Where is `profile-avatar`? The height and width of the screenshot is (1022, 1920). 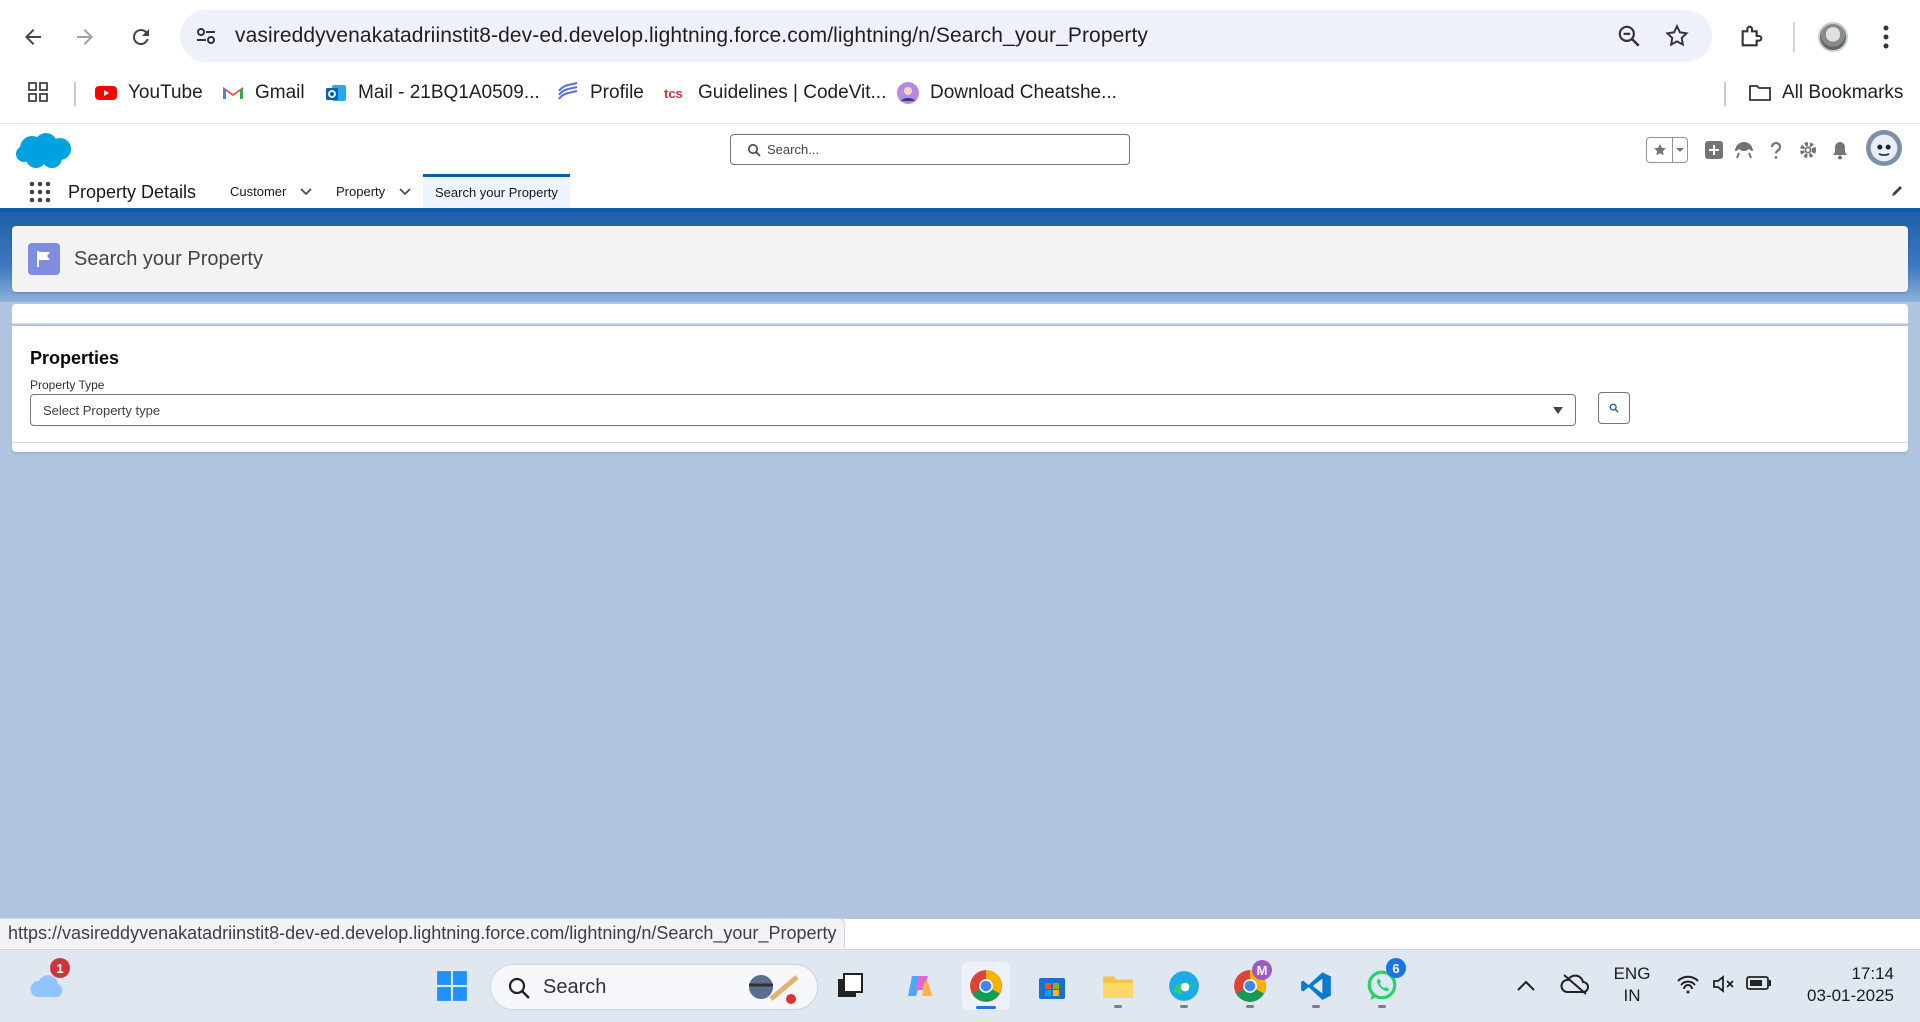
profile-avatar is located at coordinates (1833, 37).